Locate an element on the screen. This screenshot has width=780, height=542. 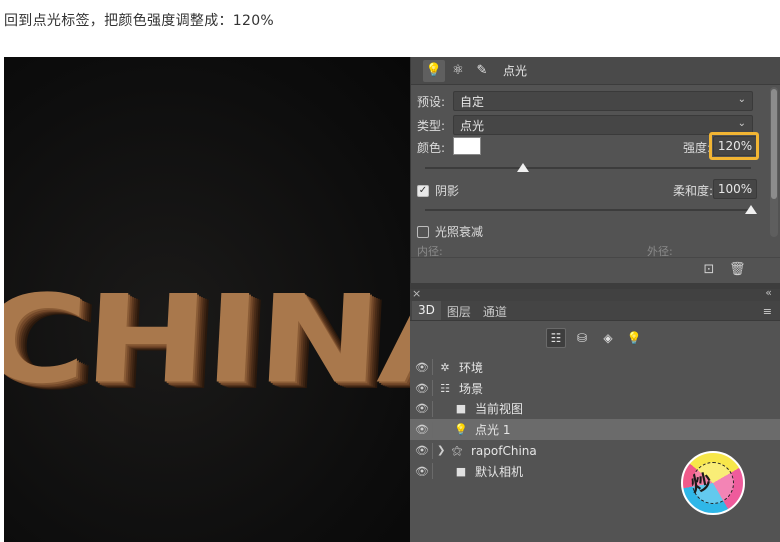
falloff-checkbox is located at coordinates (423, 231).